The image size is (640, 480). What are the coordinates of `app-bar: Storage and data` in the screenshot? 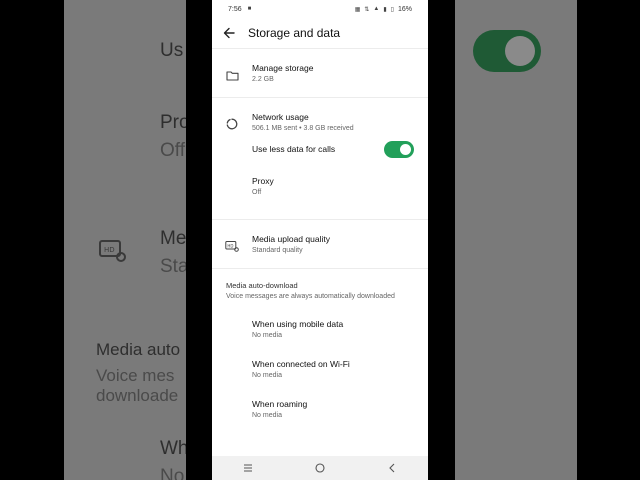 It's located at (320, 33).